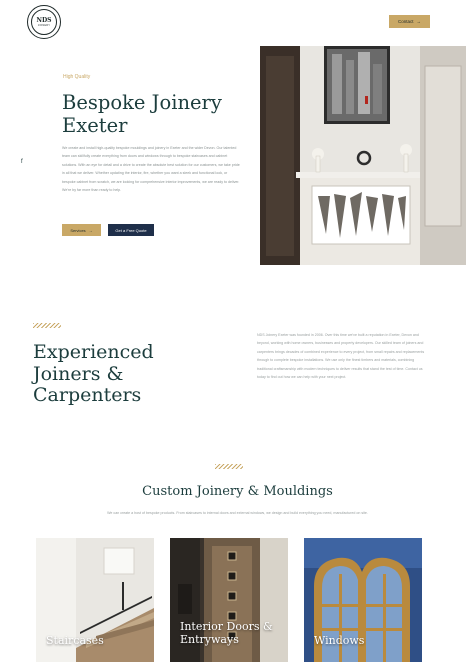 This screenshot has height=662, width=475. I want to click on experience-title-line2: Joiners &, so click(78, 373).